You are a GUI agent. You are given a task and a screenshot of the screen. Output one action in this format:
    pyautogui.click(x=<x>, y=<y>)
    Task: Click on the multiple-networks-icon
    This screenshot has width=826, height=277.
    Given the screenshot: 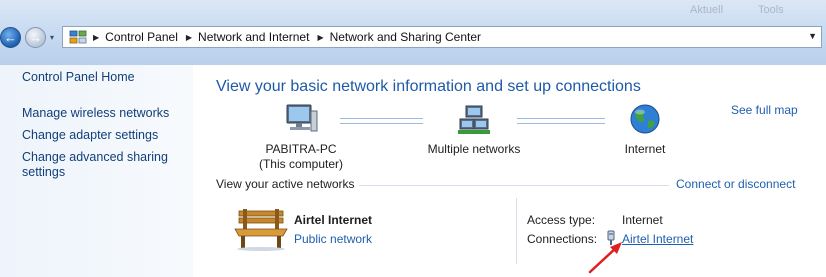 What is the action you would take?
    pyautogui.click(x=474, y=119)
    